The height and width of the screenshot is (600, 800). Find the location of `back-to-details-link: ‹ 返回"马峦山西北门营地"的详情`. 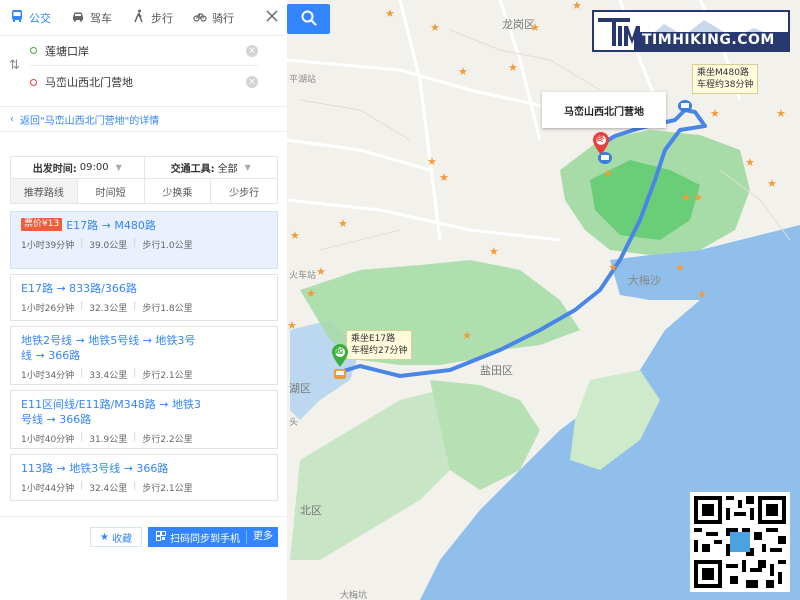

back-to-details-link: ‹ 返回"马峦山西北门营地"的详情 is located at coordinates (143, 119).